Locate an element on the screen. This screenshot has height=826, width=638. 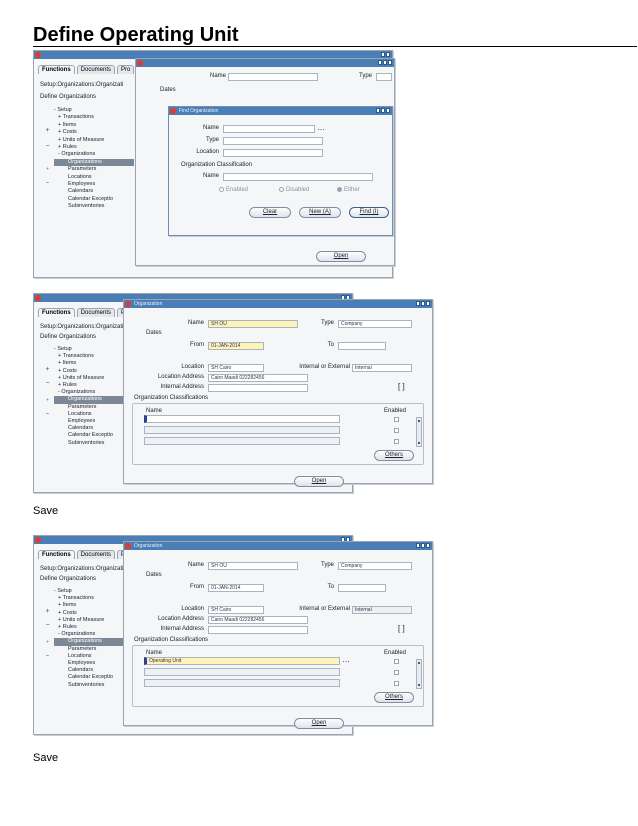
new-button: New (A) is located at coordinates (320, 212).